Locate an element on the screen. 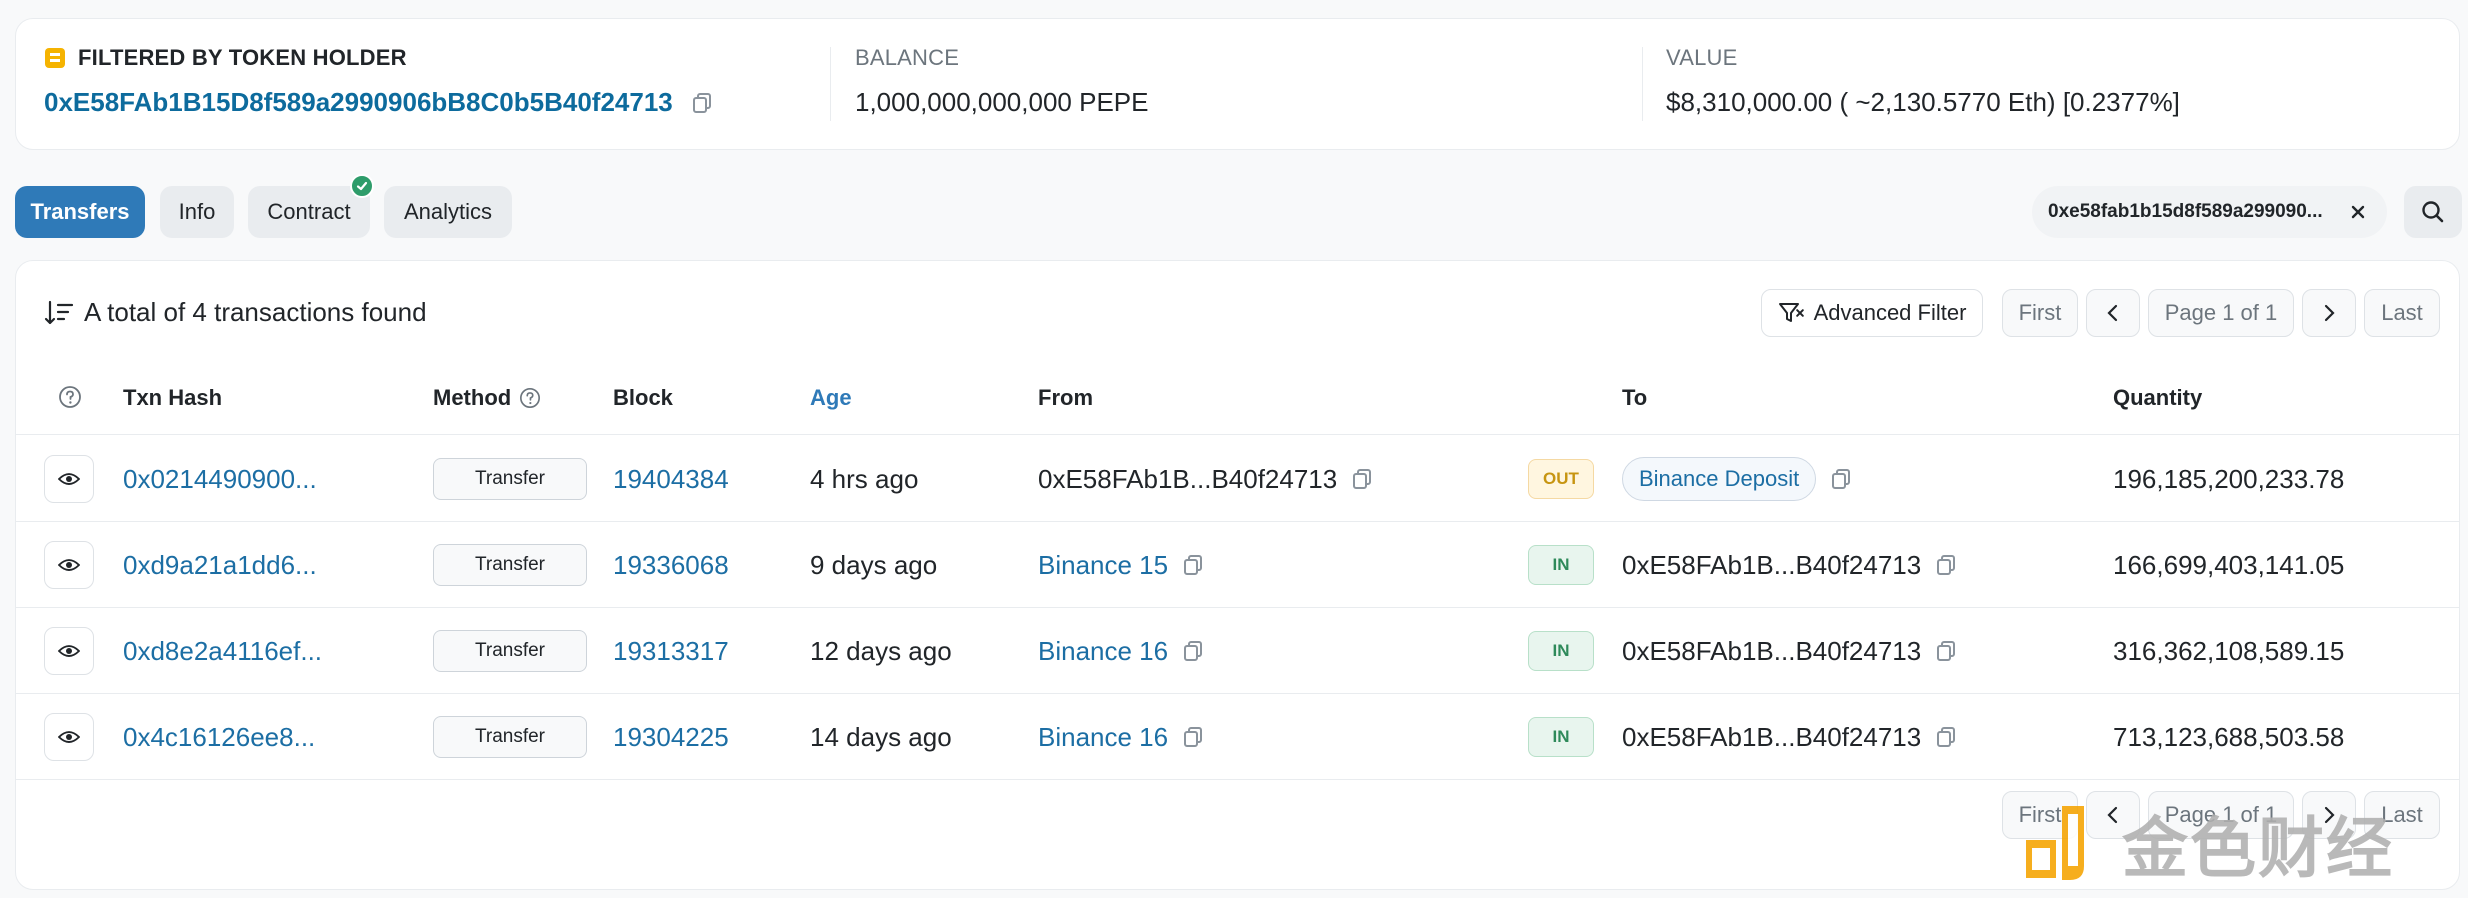 This screenshot has height=898, width=2468. age-text: 9 days ago is located at coordinates (874, 564).